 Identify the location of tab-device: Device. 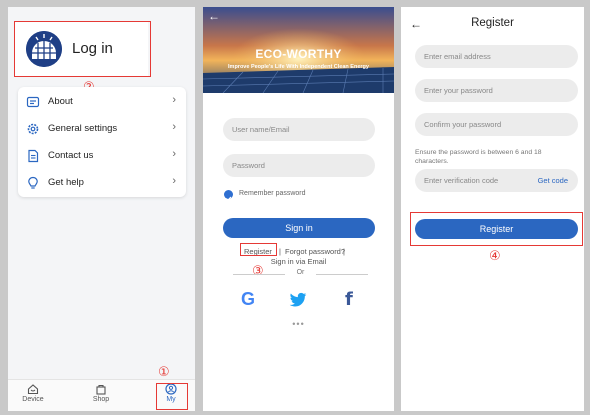
(33, 393).